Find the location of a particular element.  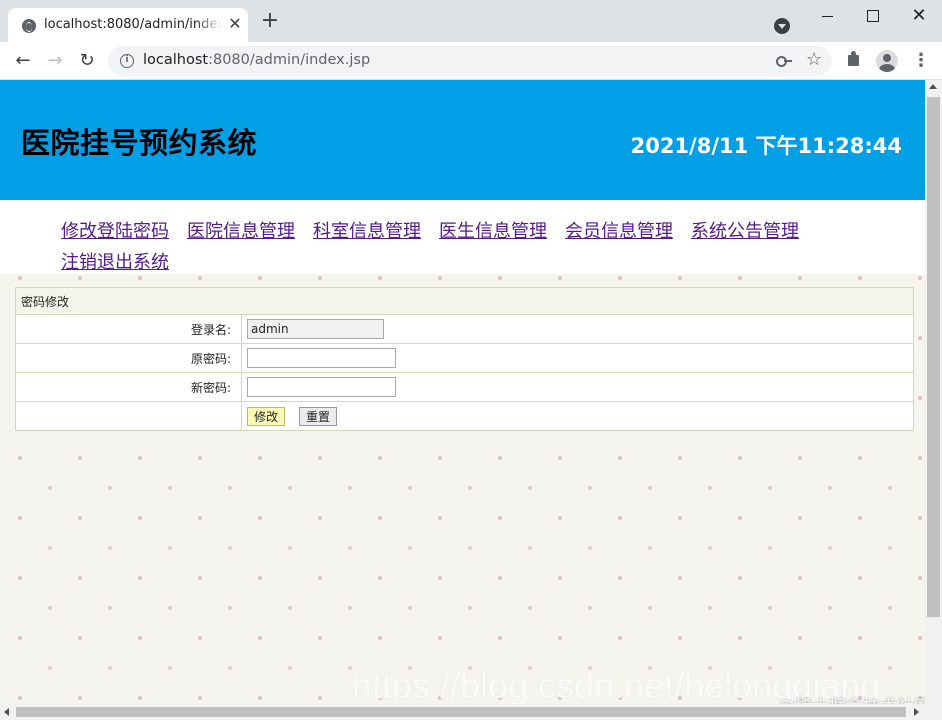

form-actions-row: 修改 重置 is located at coordinates (464, 416).